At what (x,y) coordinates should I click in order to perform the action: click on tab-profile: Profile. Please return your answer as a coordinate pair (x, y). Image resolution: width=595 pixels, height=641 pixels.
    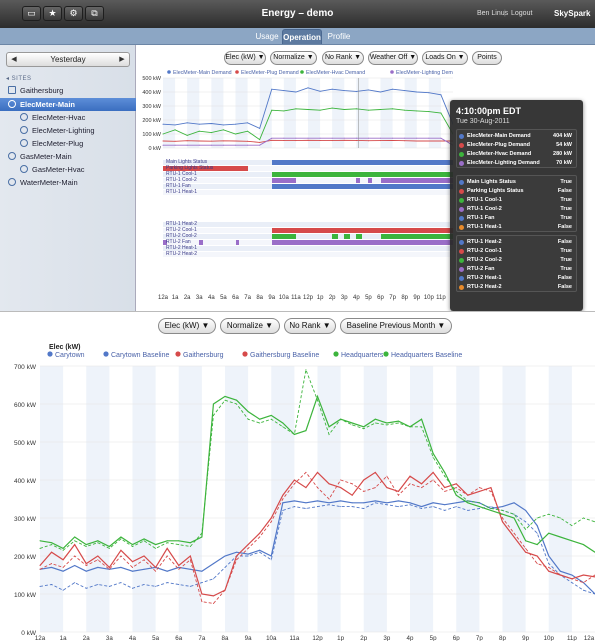
    Looking at the image, I should click on (339, 36).